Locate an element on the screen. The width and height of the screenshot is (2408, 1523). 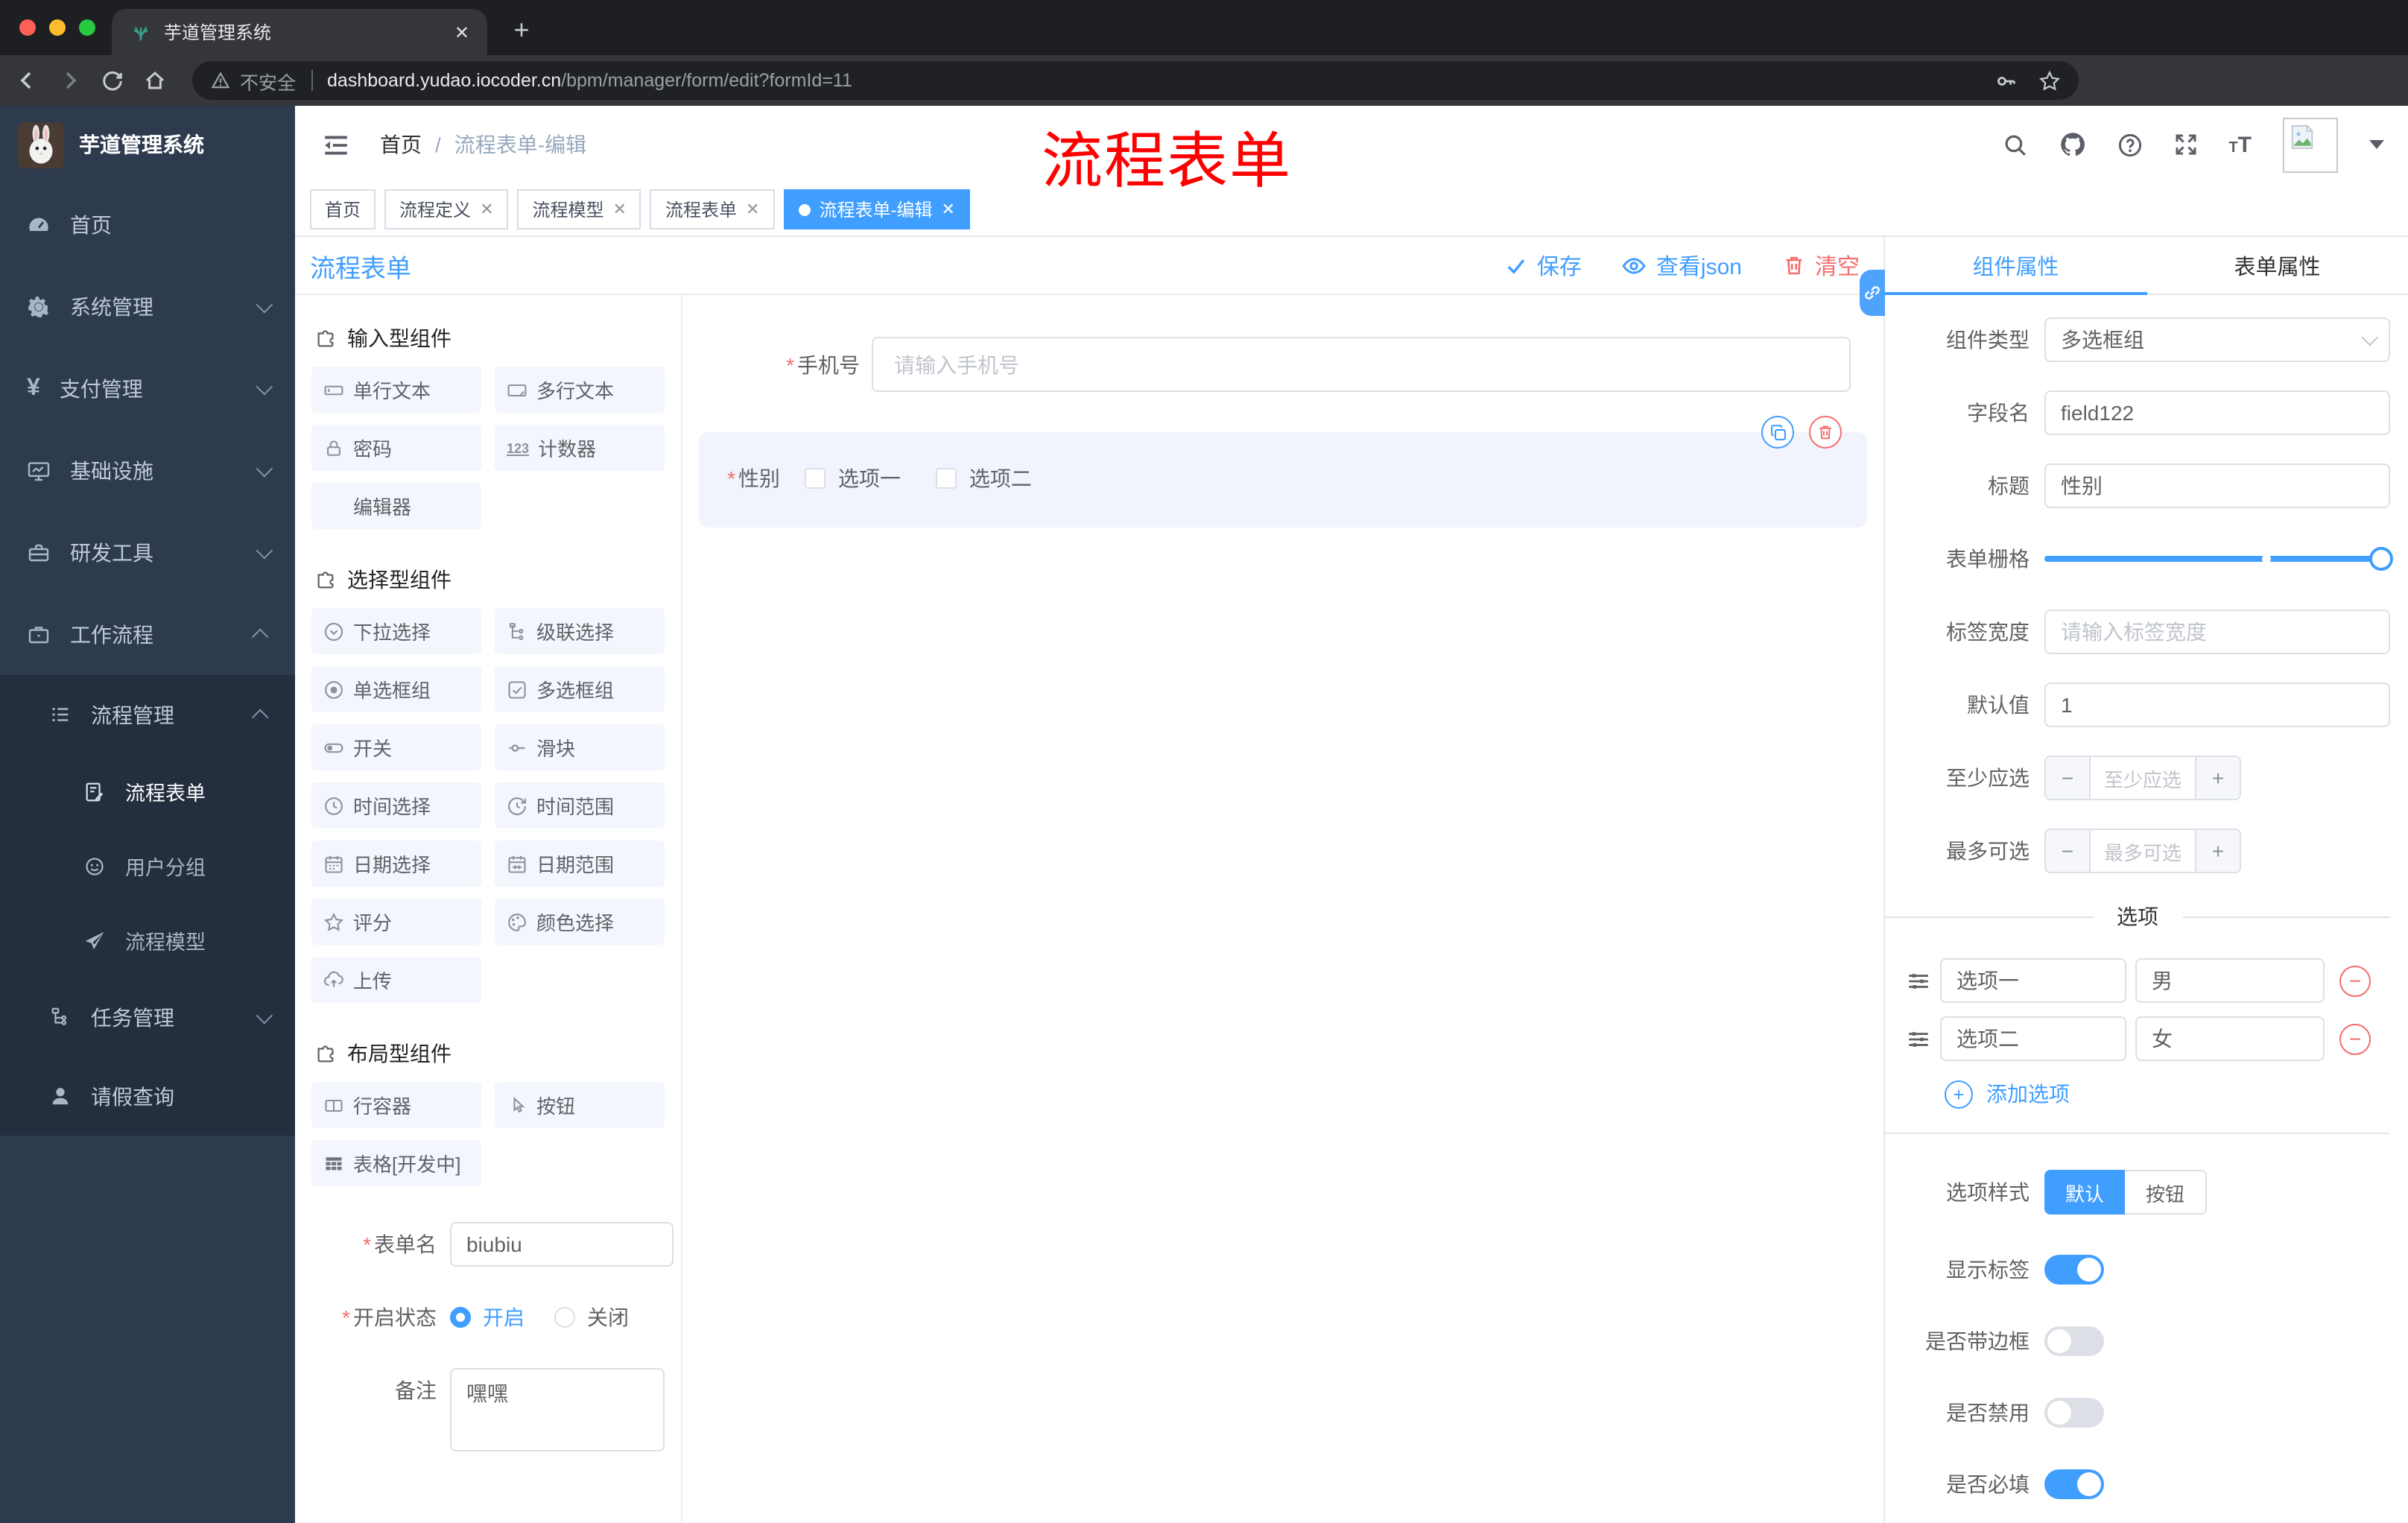
font-size-icon: TT is located at coordinates (2240, 144).